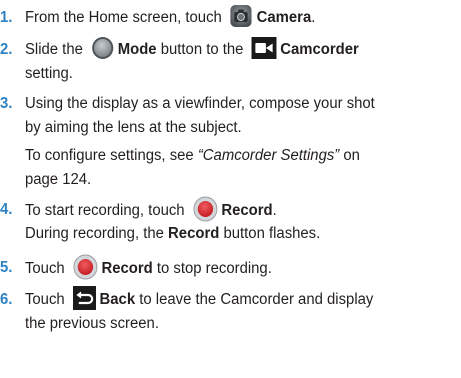 The image size is (461, 378). I want to click on back-label: Back, so click(117, 300).